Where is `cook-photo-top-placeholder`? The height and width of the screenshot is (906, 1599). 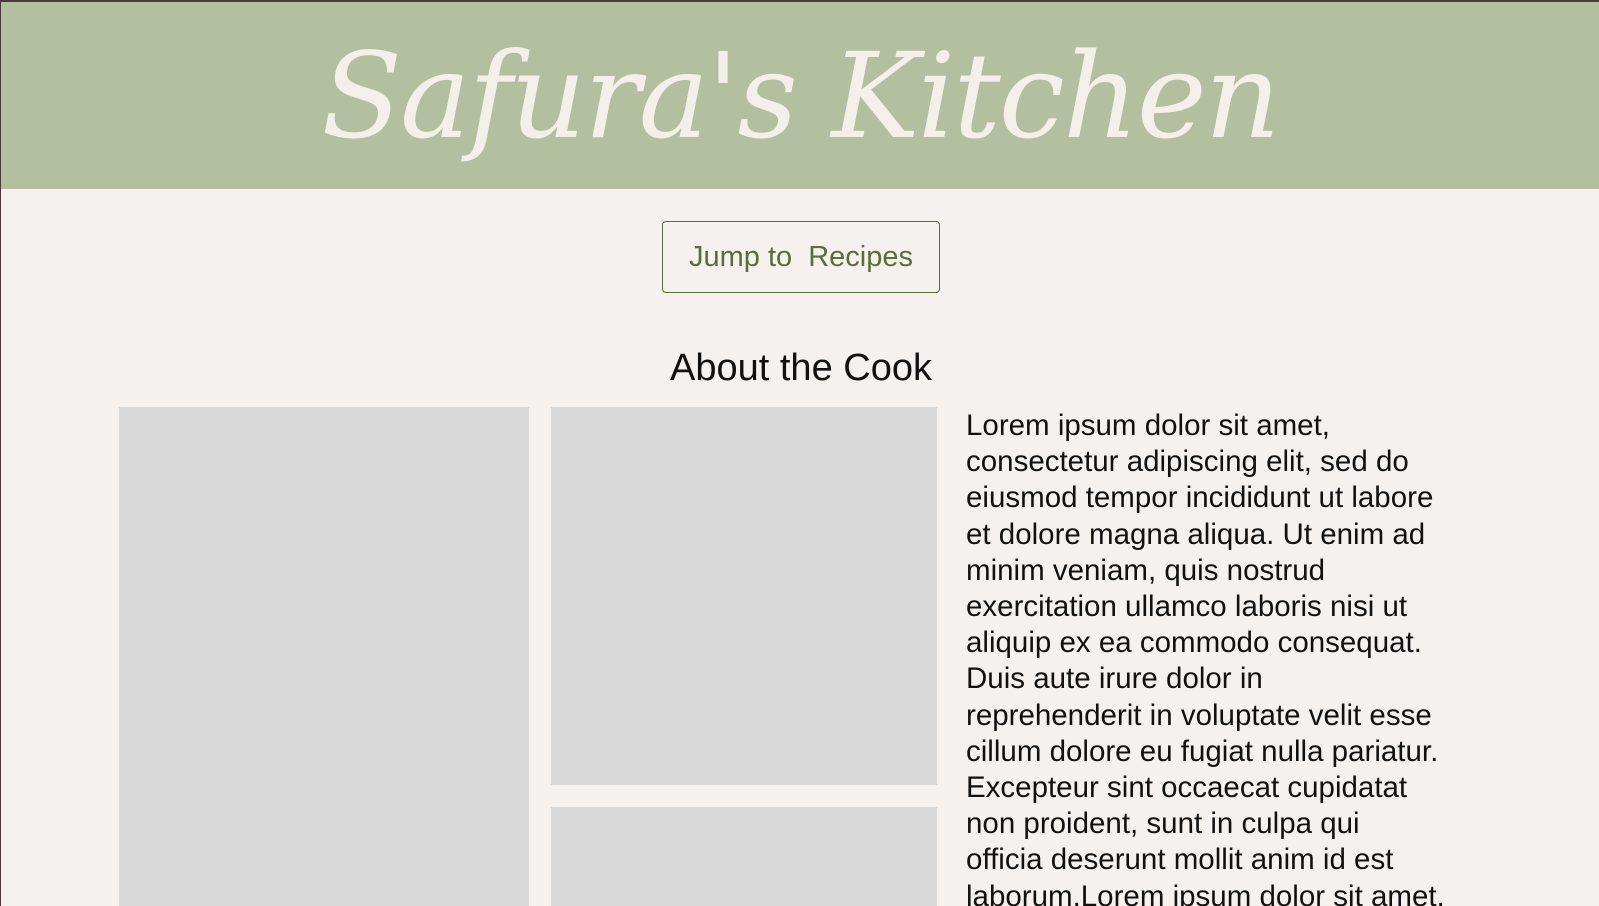
cook-photo-top-placeholder is located at coordinates (744, 596).